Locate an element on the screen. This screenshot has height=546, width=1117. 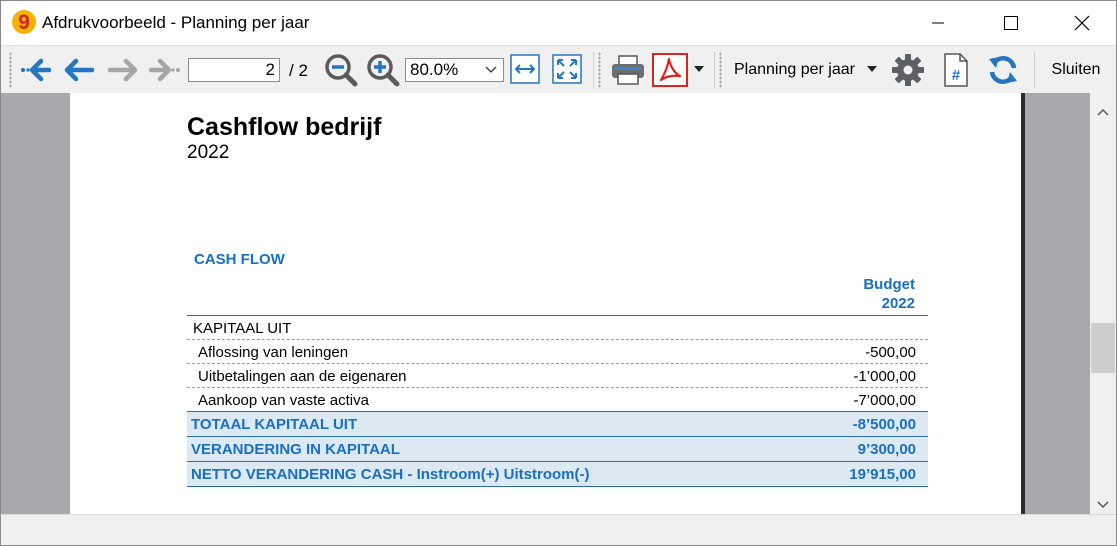
row-value: -7’000,00 is located at coordinates (884, 400).